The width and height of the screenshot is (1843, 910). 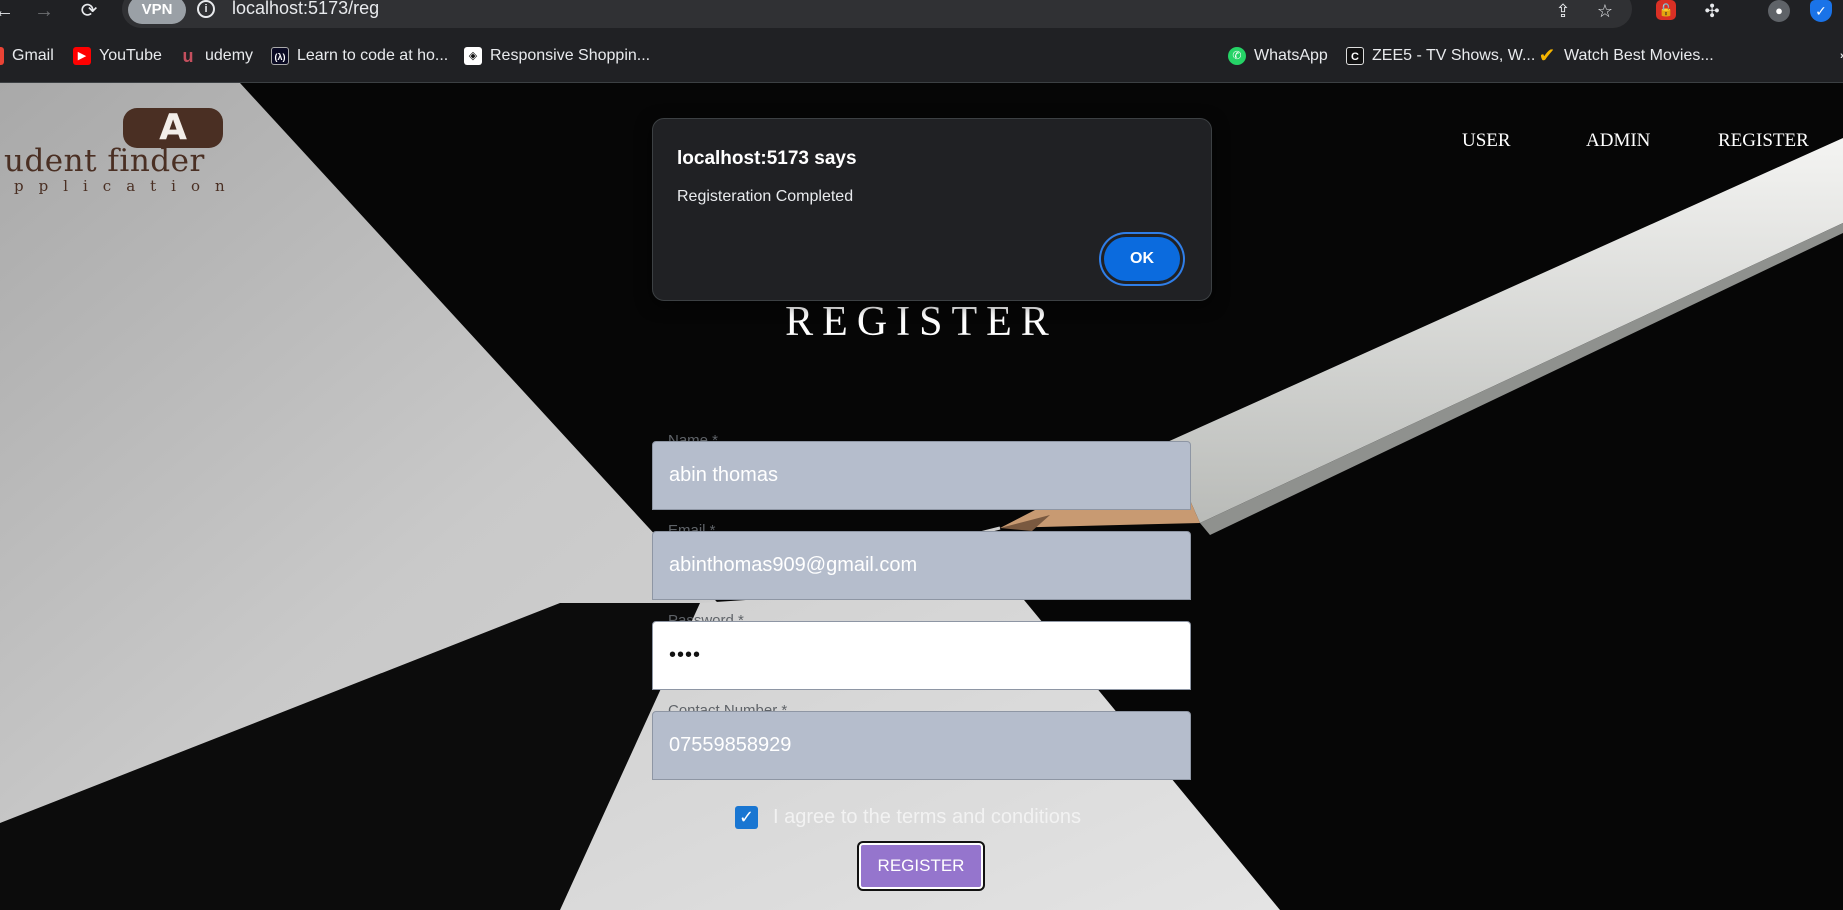 I want to click on vpn-badge: VPN, so click(x=157, y=12).